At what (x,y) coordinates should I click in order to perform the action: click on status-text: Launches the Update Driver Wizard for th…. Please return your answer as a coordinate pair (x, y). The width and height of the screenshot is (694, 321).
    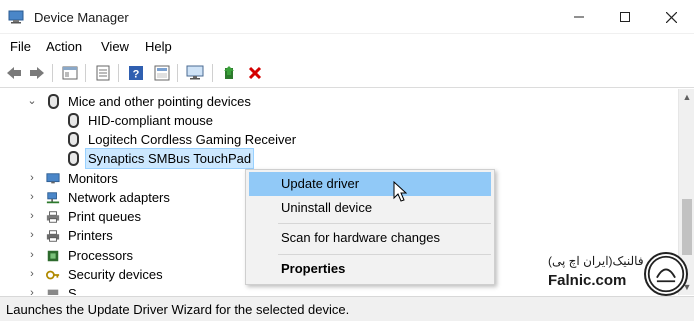
    Looking at the image, I should click on (178, 309).